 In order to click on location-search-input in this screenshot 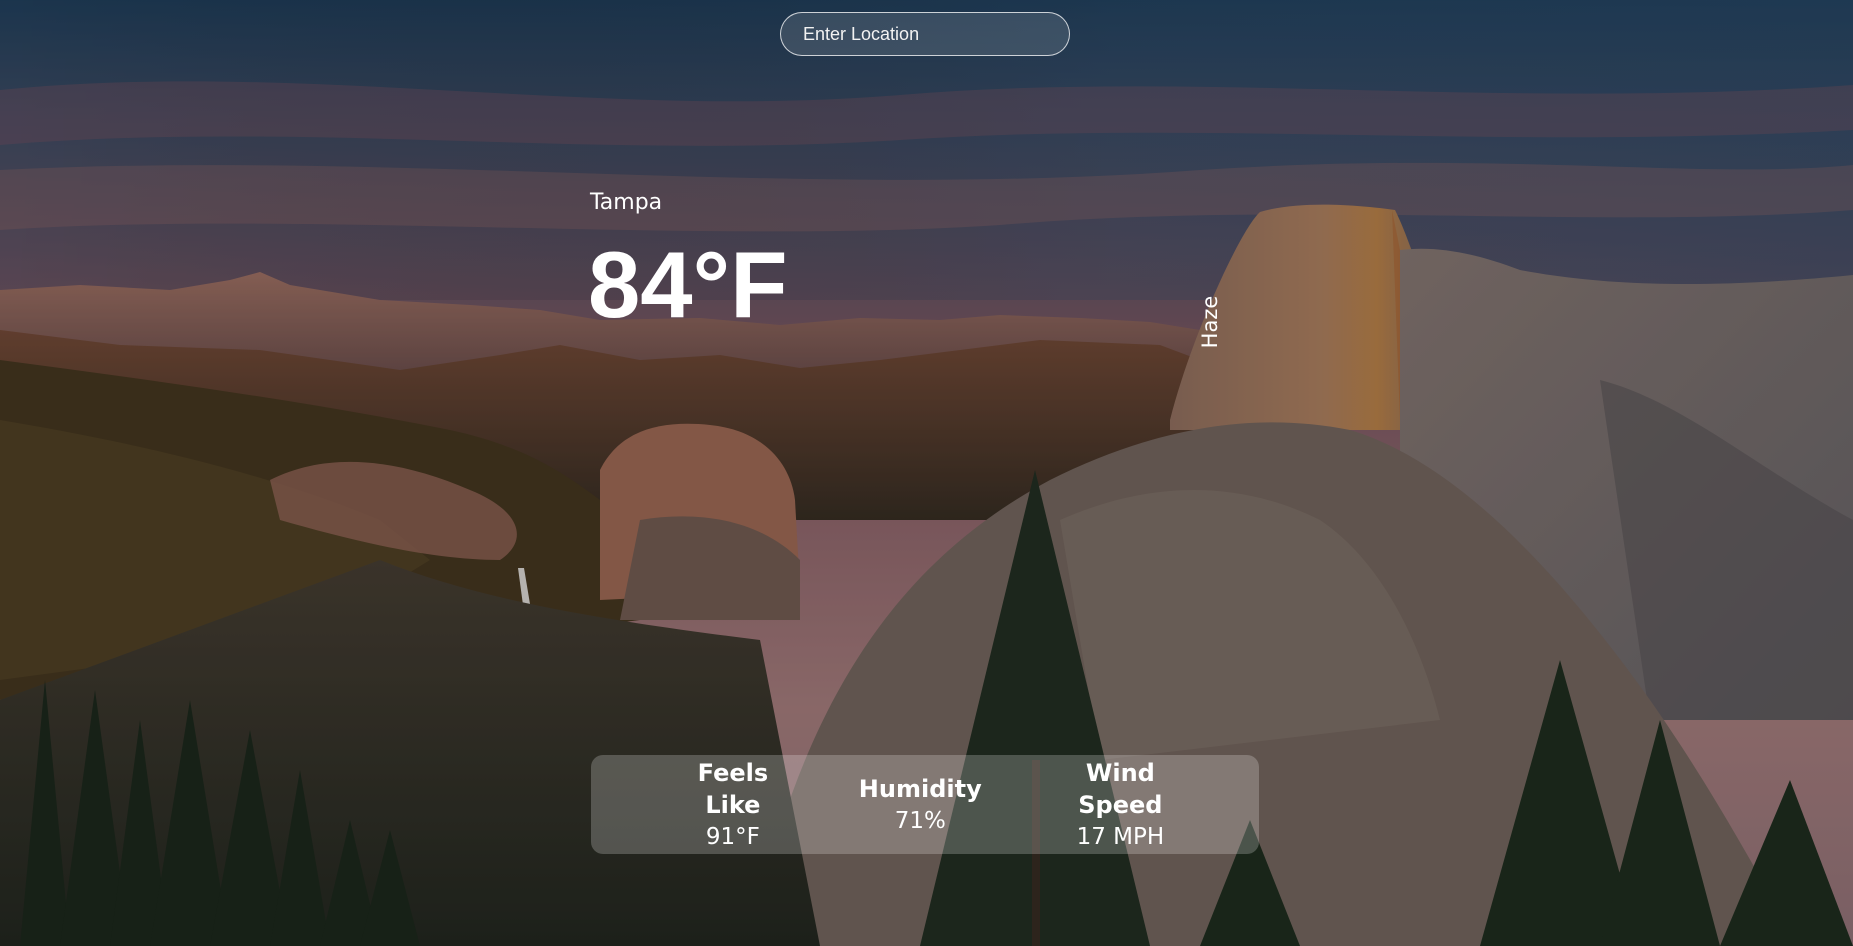, I will do `click(925, 34)`.